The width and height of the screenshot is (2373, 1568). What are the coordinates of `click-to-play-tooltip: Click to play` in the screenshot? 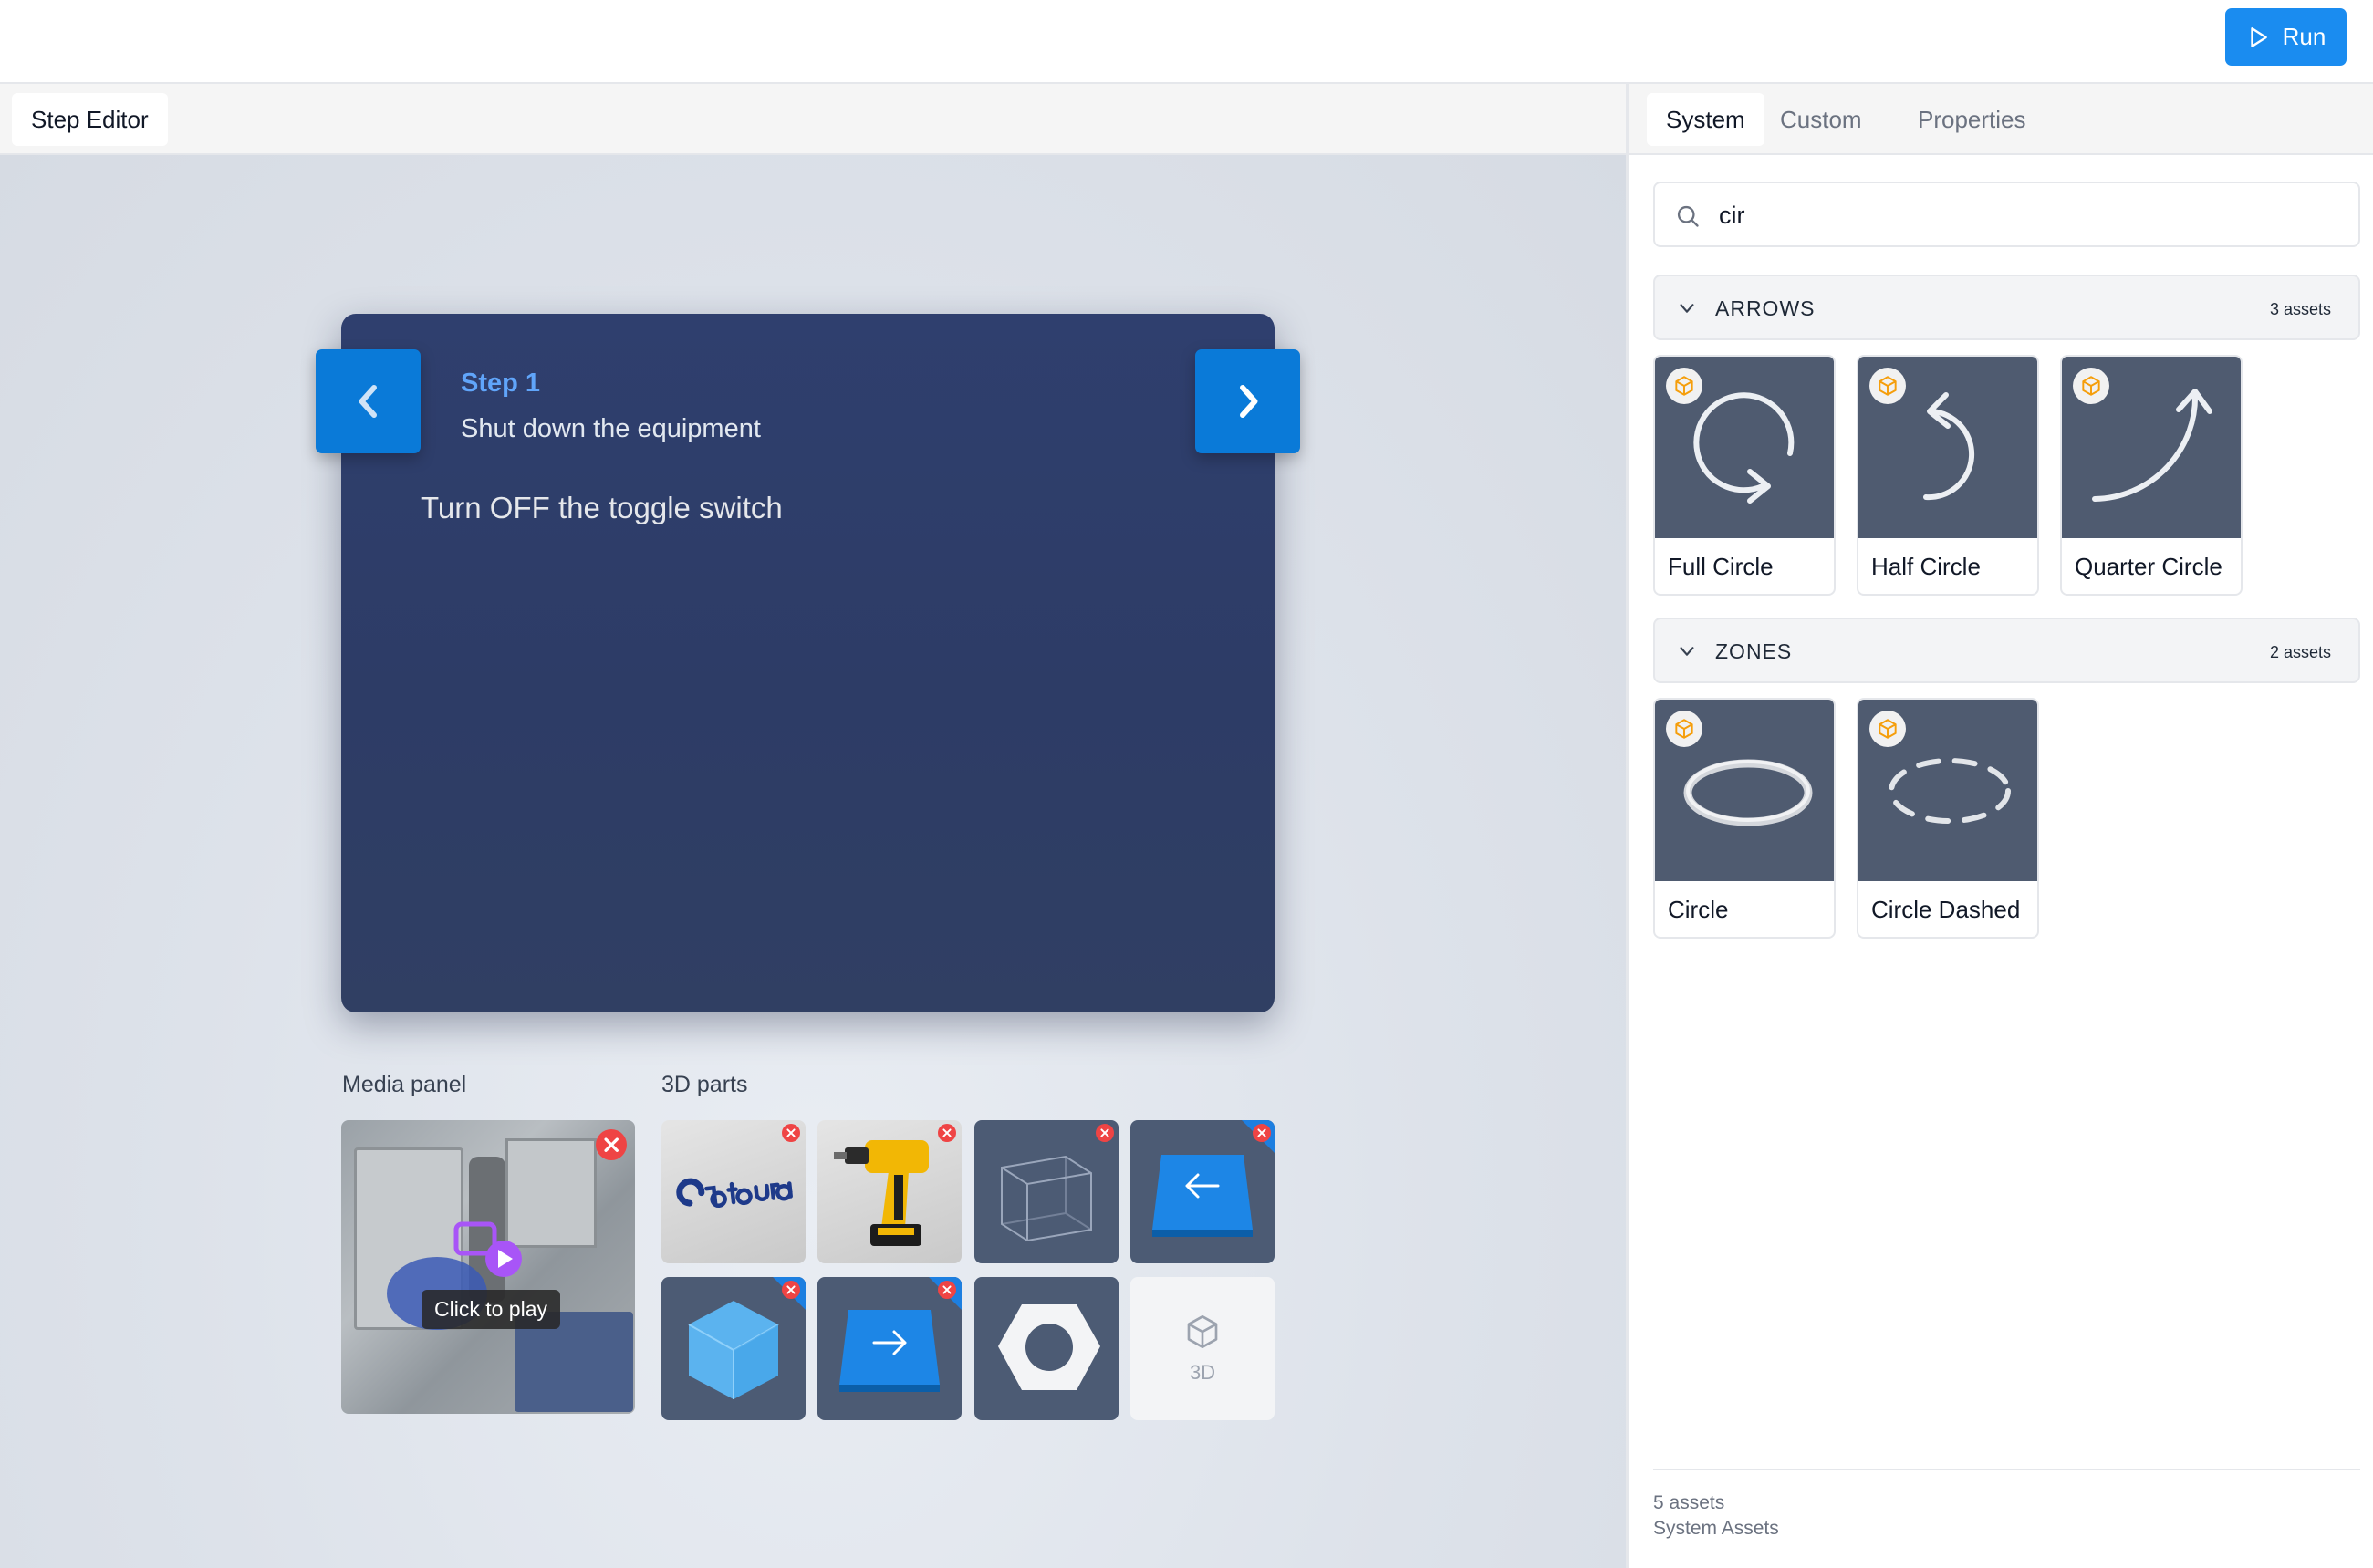 It's located at (491, 1309).